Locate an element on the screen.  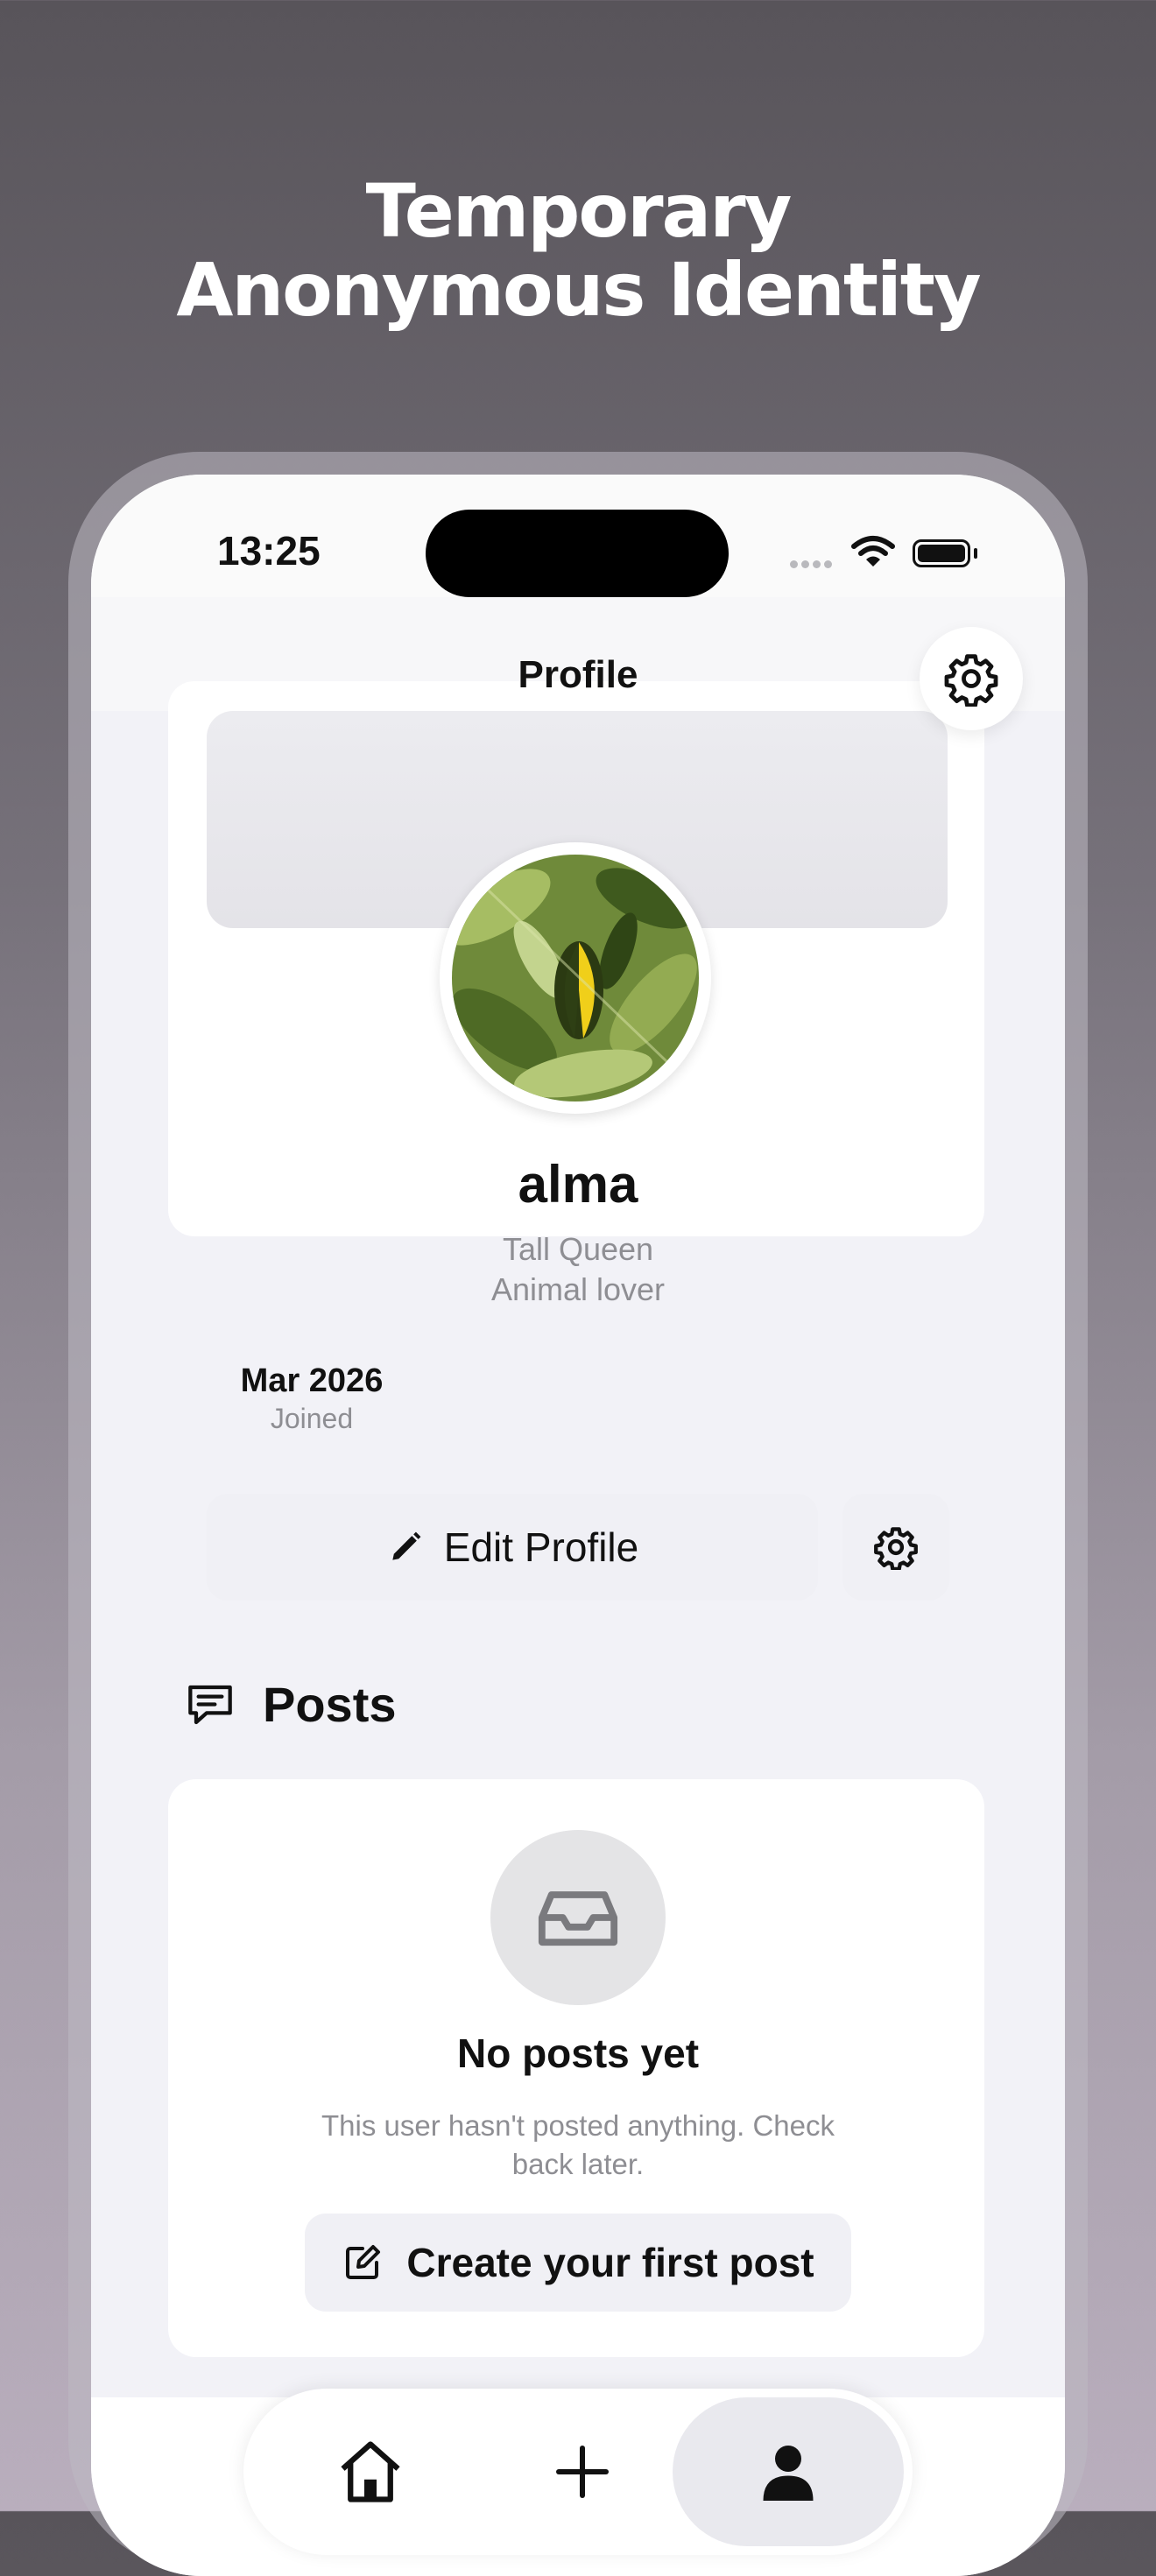
empty-state-badge is located at coordinates (578, 1917).